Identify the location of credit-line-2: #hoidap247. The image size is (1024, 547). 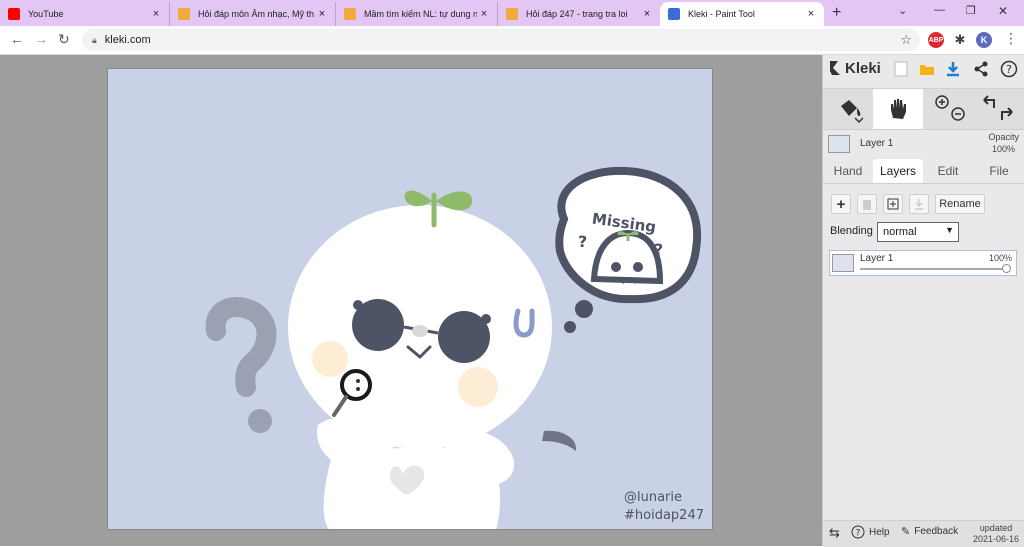
(664, 515).